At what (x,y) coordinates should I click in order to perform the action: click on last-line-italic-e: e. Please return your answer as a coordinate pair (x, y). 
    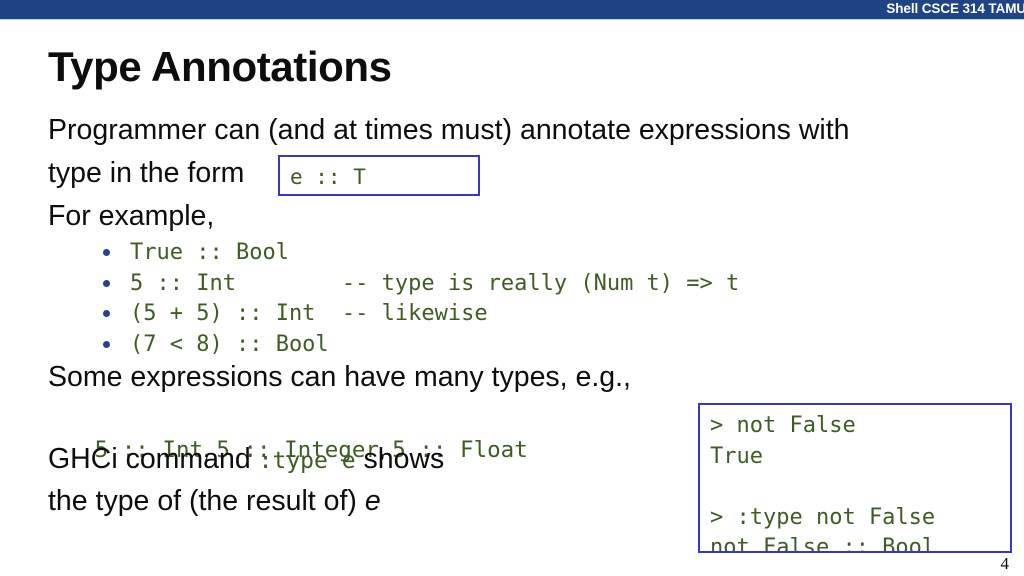
    Looking at the image, I should click on (372, 501).